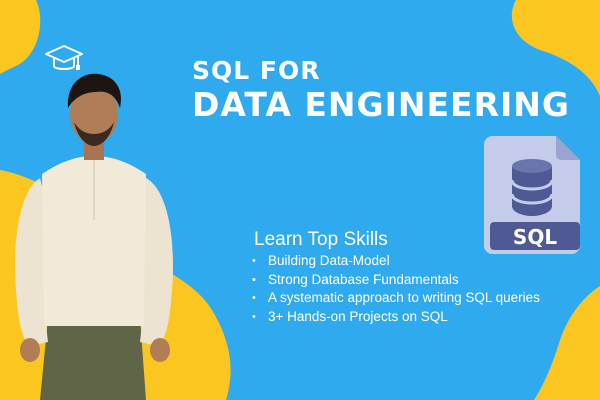  Describe the element at coordinates (93, 359) in the screenshot. I see `instructor-pants` at that location.